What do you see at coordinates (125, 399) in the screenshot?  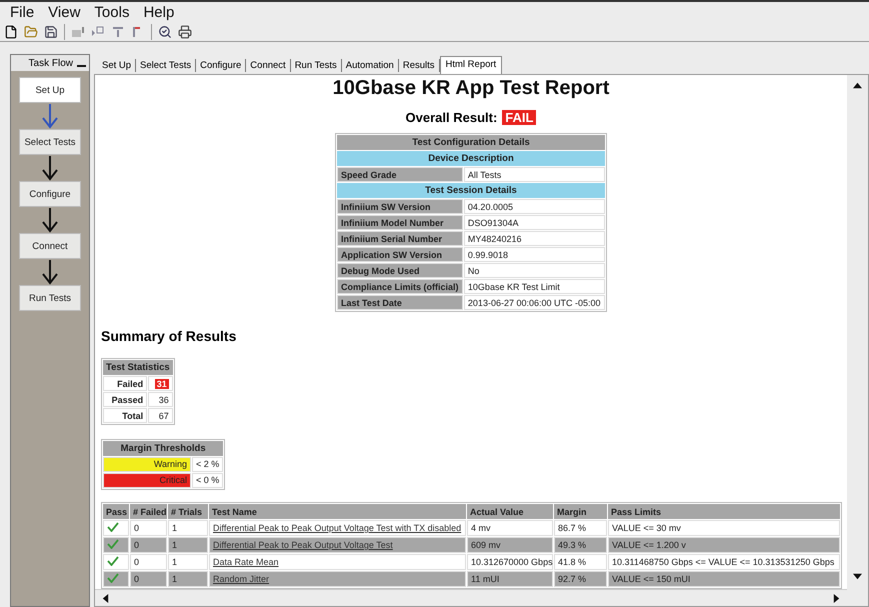 I see `table-cell: Passed` at bounding box center [125, 399].